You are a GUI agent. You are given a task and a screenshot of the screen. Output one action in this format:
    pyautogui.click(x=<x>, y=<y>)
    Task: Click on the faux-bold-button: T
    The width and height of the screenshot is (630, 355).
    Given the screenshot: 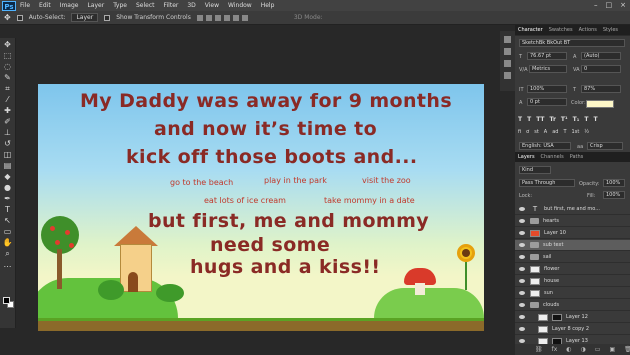 What is the action you would take?
    pyautogui.click(x=520, y=119)
    